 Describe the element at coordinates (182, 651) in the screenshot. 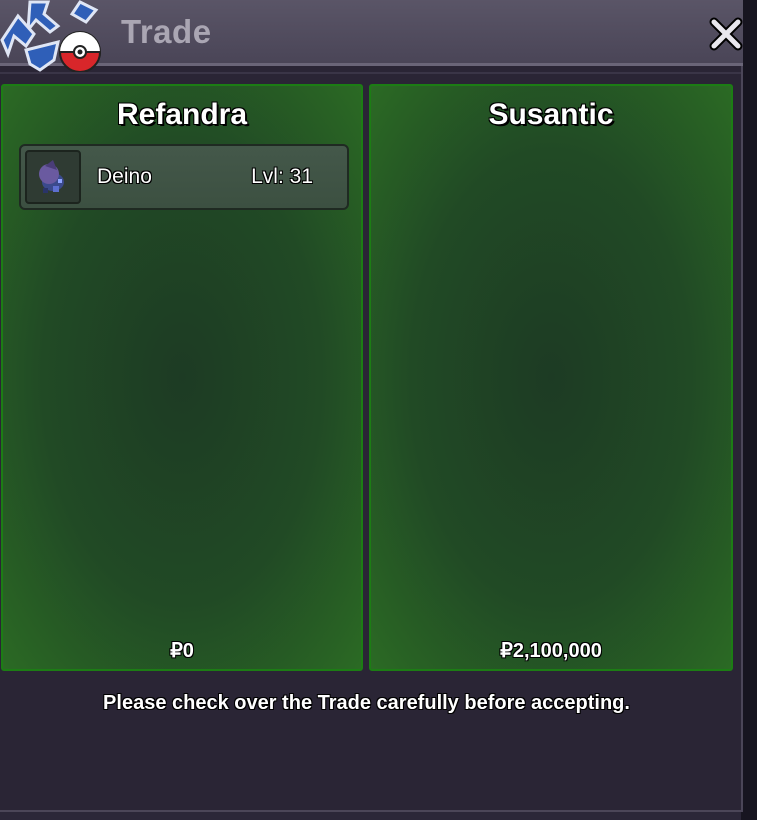

I see `money-offer-left: ₽0` at that location.